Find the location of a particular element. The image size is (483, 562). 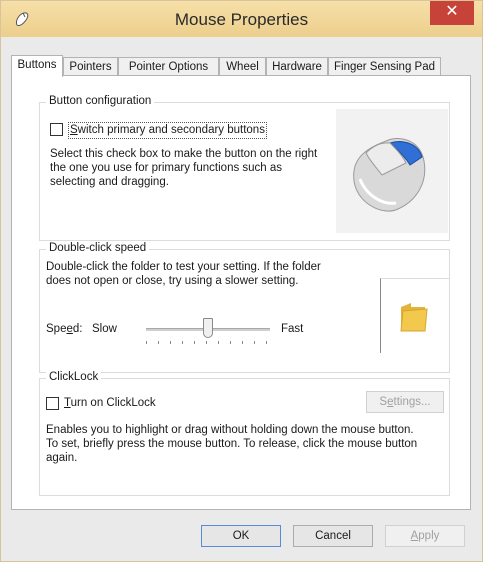

slider-thumb is located at coordinates (208, 328).